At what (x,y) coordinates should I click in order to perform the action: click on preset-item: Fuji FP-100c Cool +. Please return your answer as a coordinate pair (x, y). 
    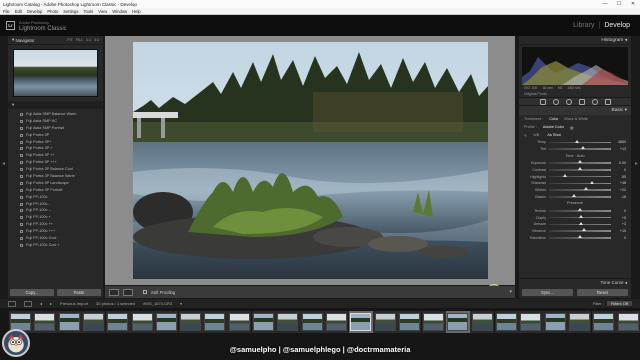
    Looking at the image, I should click on (61, 245).